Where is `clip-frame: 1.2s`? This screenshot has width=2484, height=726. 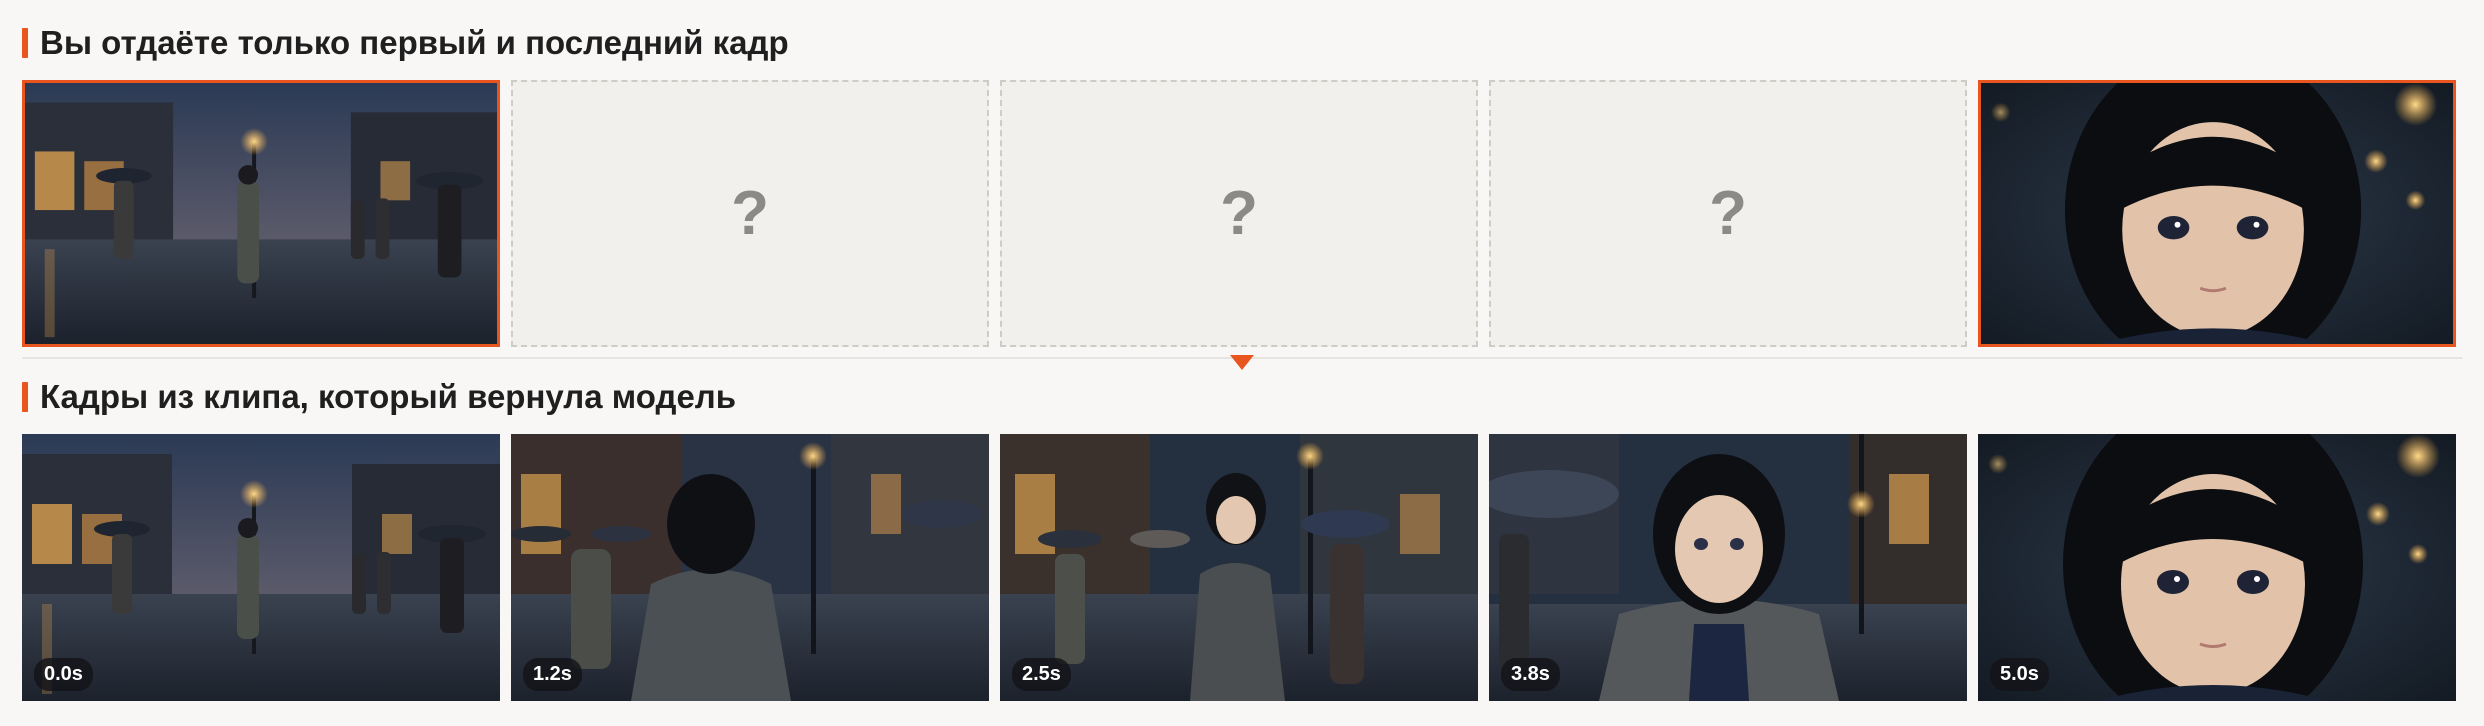 clip-frame: 1.2s is located at coordinates (750, 567).